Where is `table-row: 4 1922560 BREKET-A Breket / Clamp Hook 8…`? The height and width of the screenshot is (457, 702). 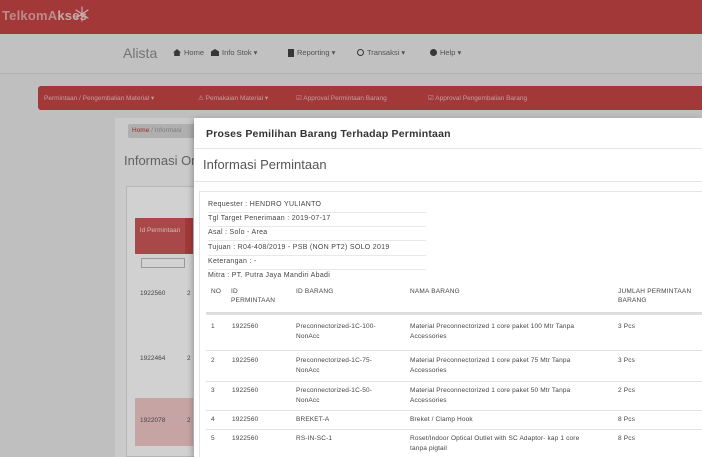 table-row: 4 1922560 BREKET-A Breket / Clamp Hook 8… is located at coordinates (454, 419).